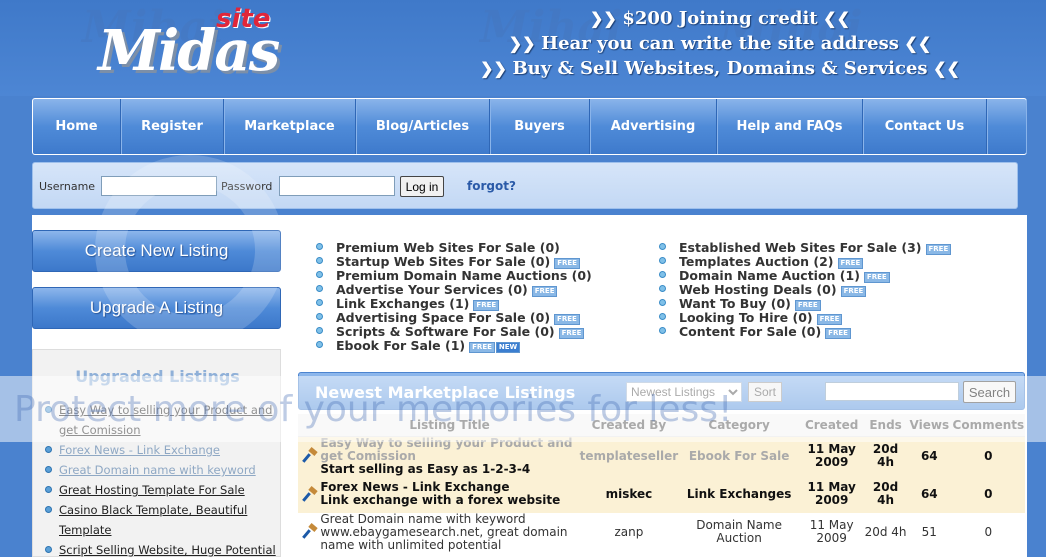  Describe the element at coordinates (885, 425) in the screenshot. I see `column-header: Ends` at that location.